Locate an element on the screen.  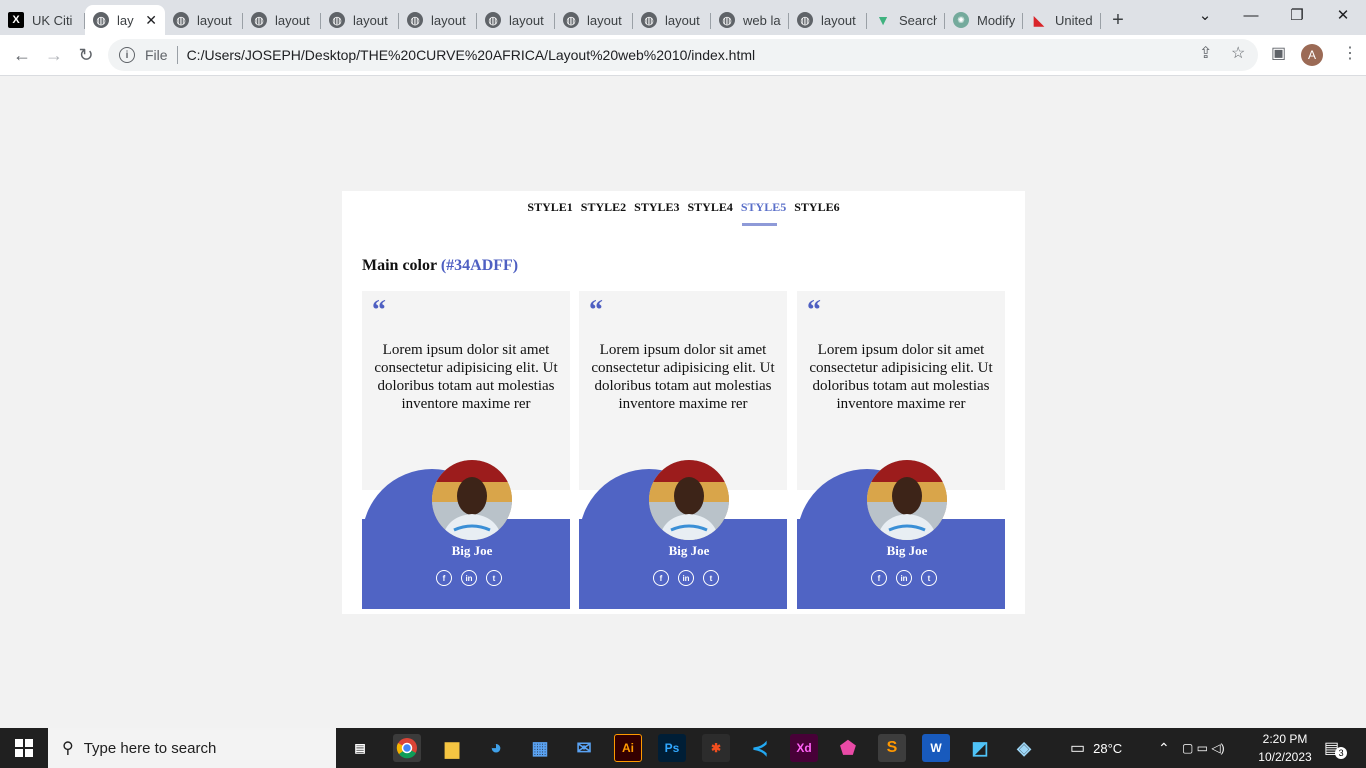
quote-icon: “ is located at coordinates (379, 310).